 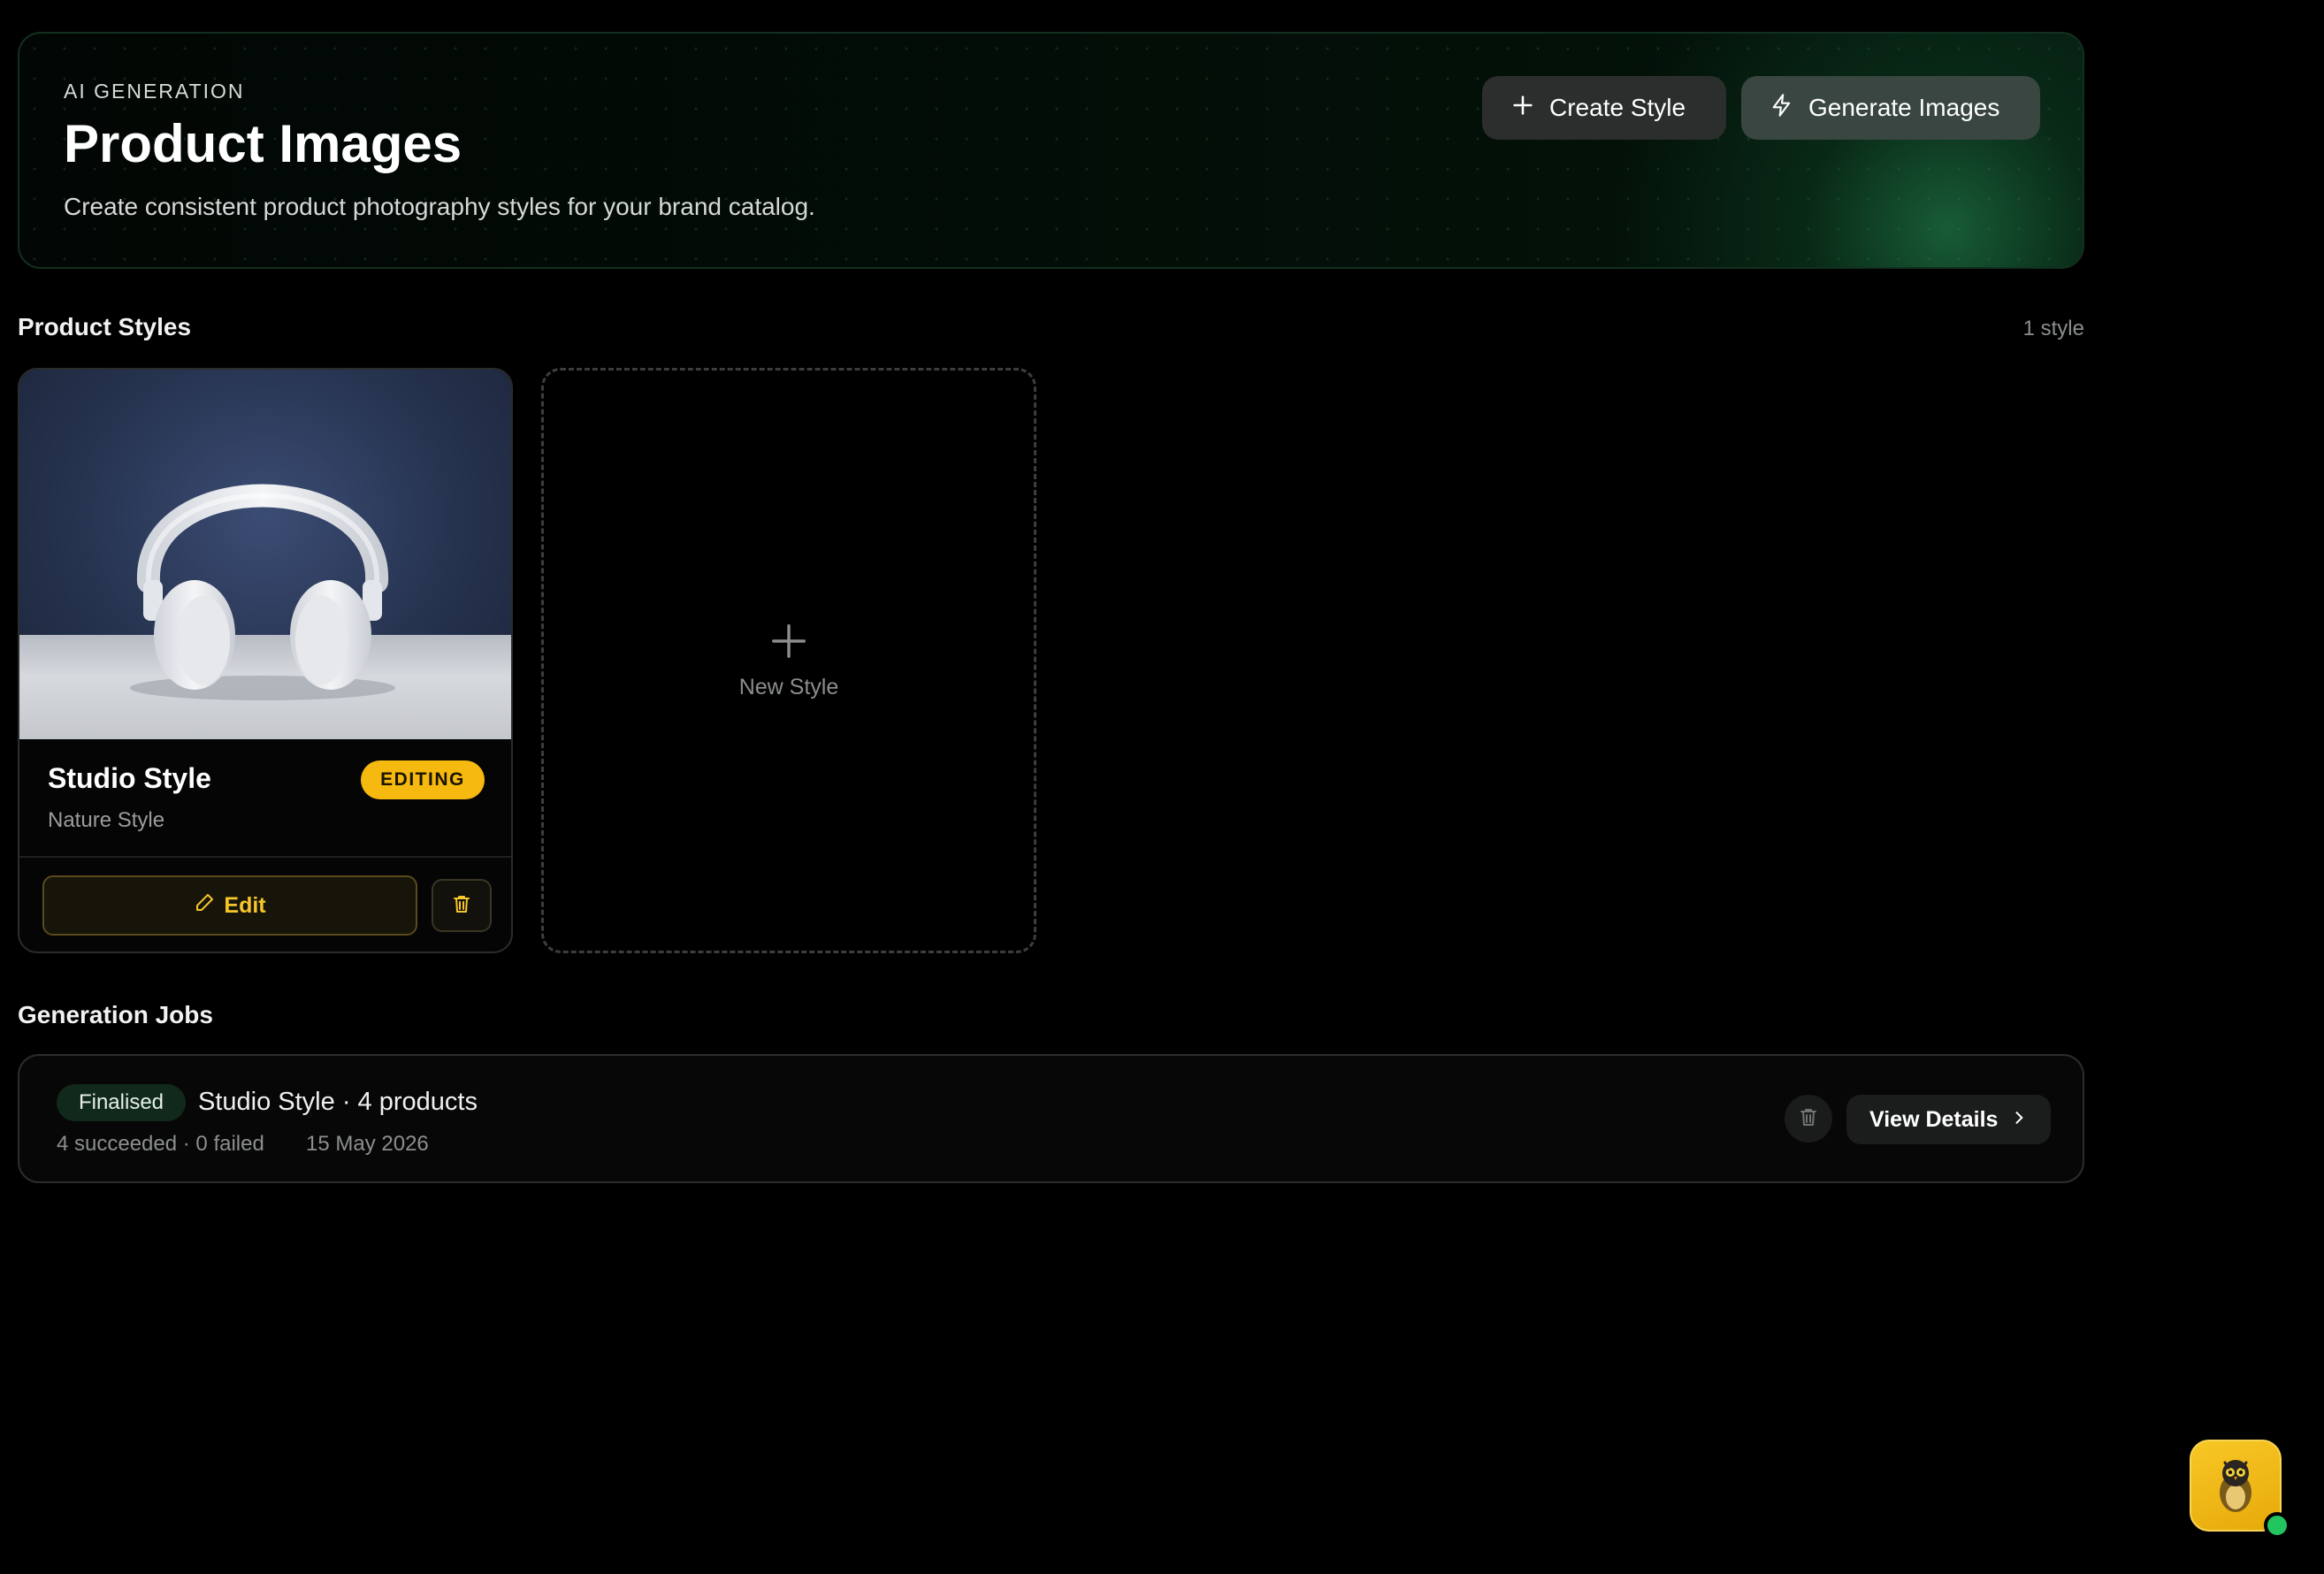 I want to click on generate-images-label: Generate Images, so click(x=1904, y=107).